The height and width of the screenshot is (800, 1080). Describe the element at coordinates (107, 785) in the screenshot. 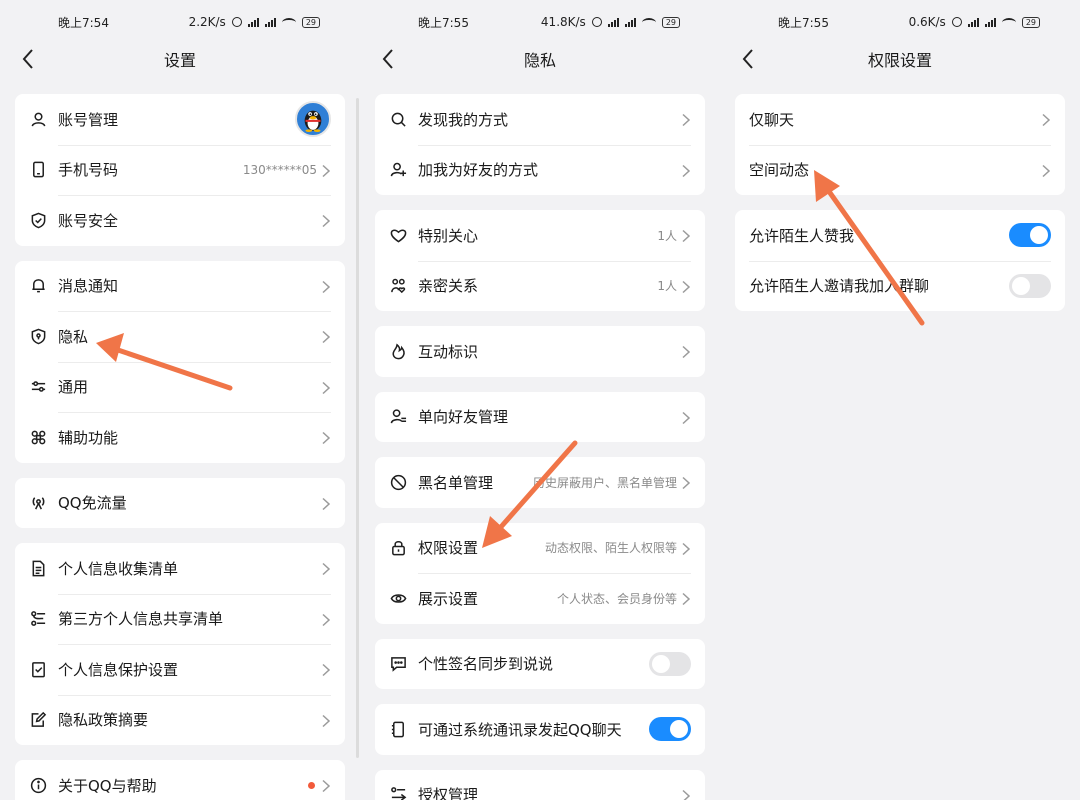

I see `row-label: 关于QQ与帮助` at that location.